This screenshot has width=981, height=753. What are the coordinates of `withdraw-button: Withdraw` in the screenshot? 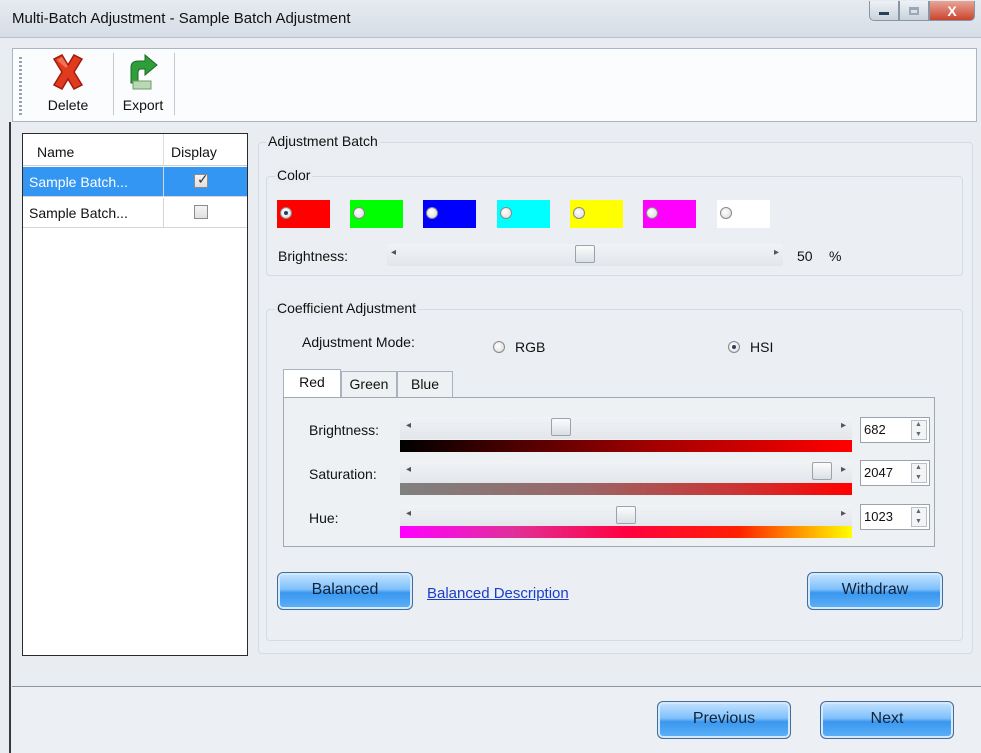 It's located at (875, 591).